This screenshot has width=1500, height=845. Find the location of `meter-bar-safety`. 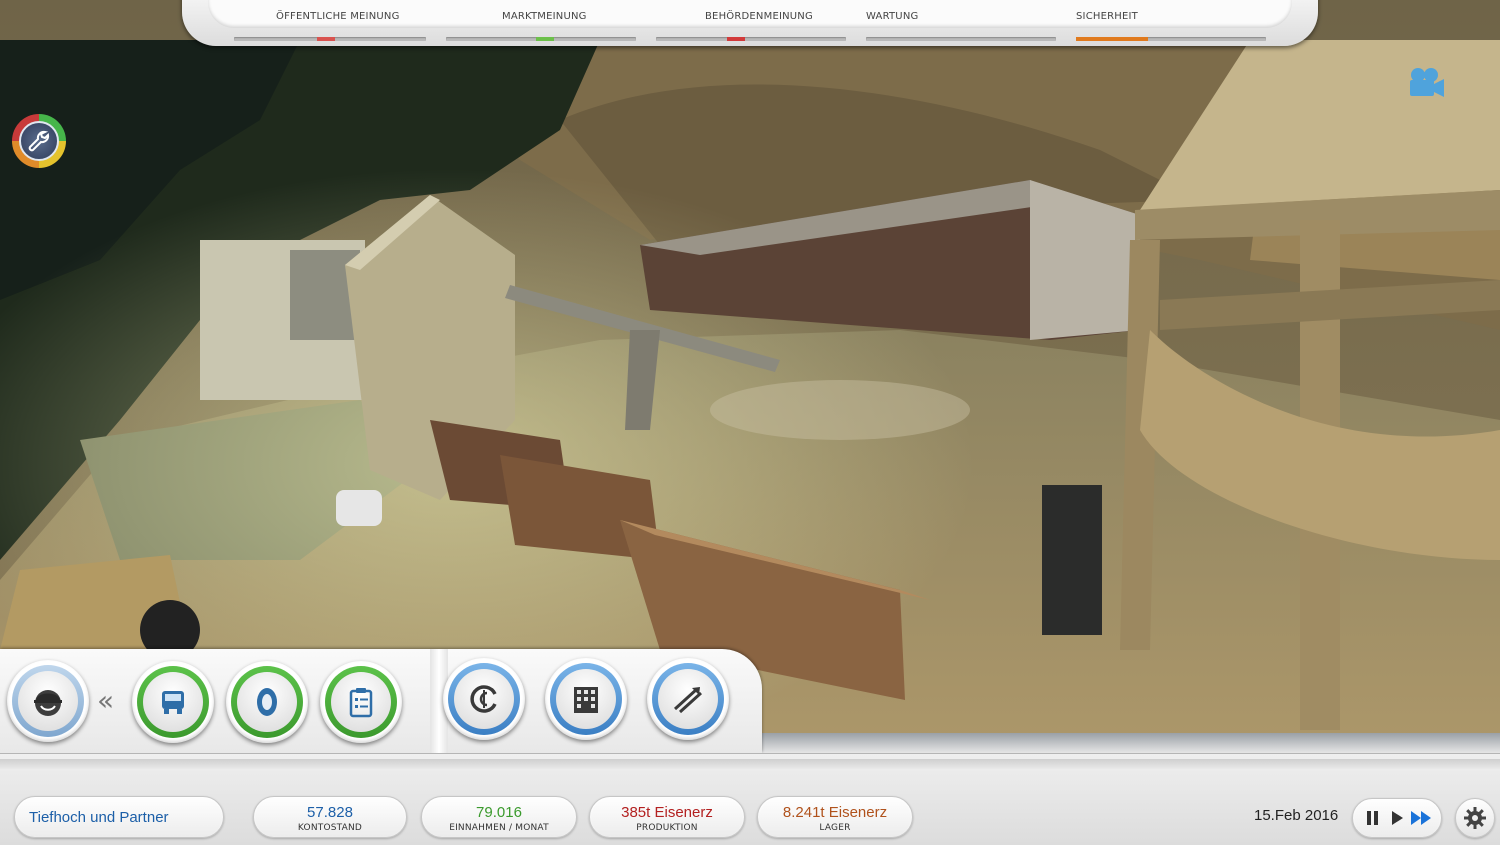

meter-bar-safety is located at coordinates (1171, 39).